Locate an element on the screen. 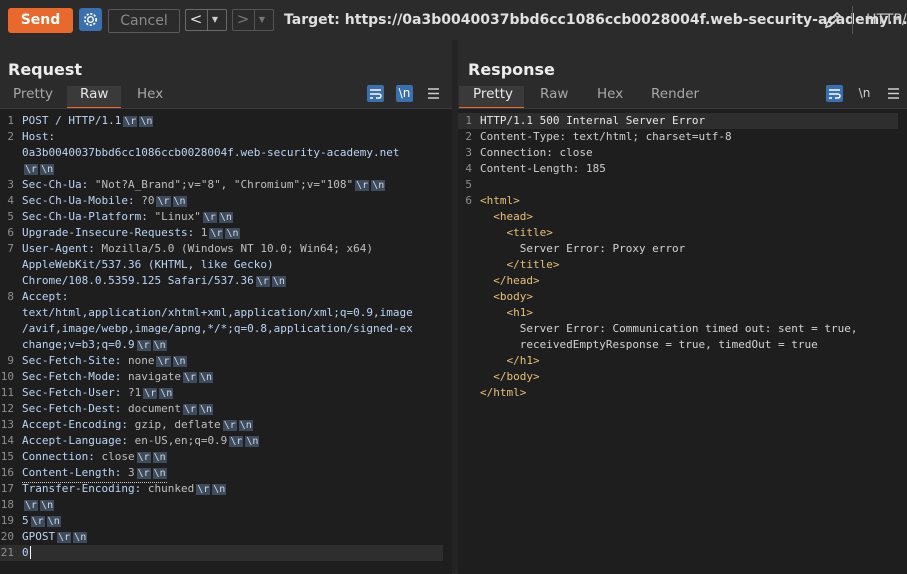 This screenshot has width=907, height=574. response-line-code: Connection: close is located at coordinates (536, 152).